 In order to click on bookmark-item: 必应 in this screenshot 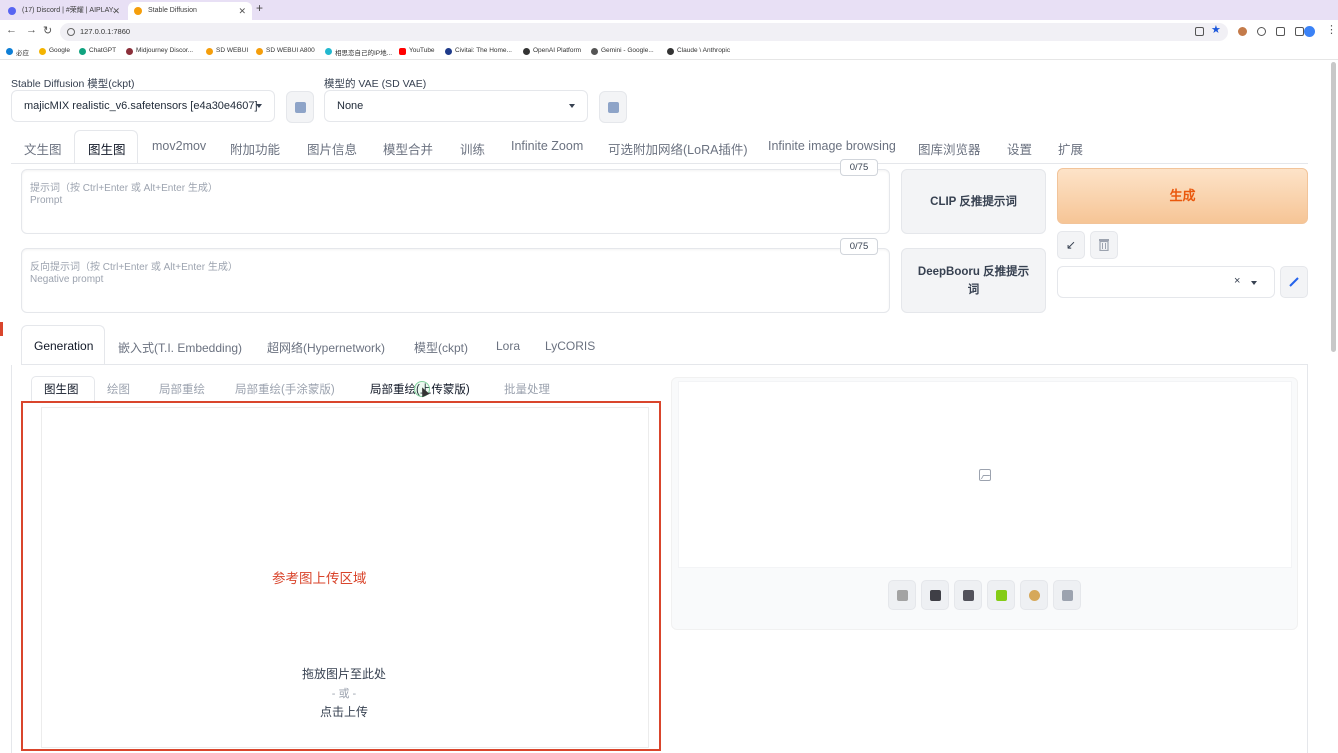, I will do `click(17, 52)`.